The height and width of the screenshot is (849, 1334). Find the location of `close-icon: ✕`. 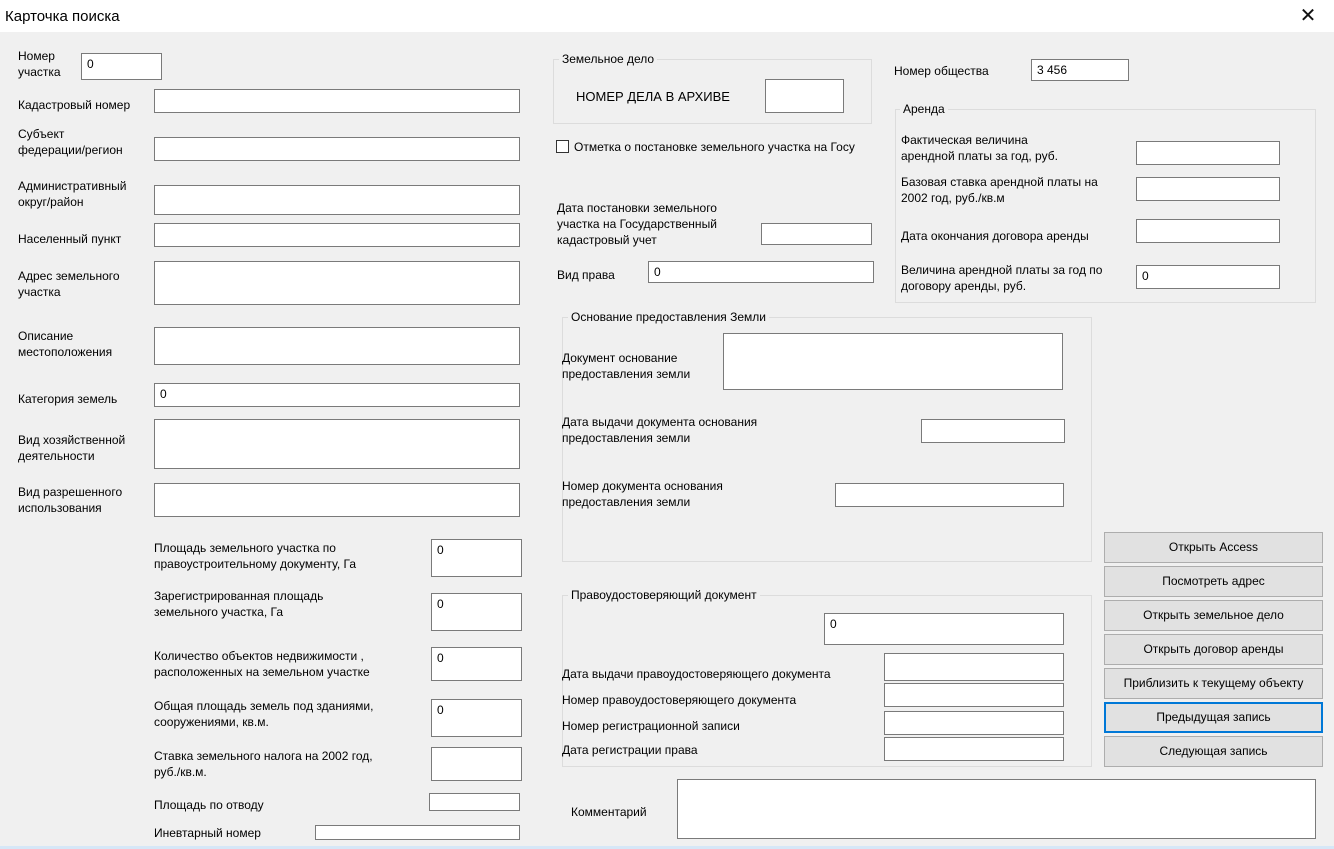

close-icon: ✕ is located at coordinates (1308, 16).